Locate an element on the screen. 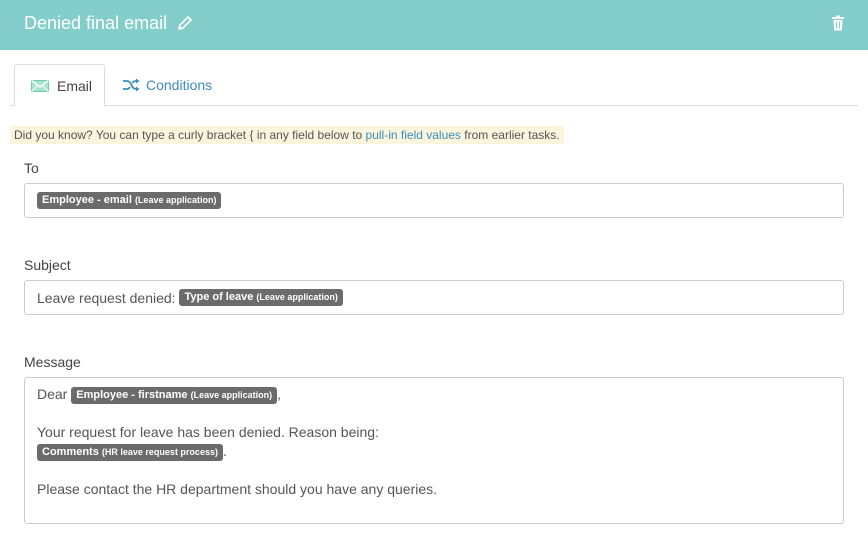 The image size is (868, 553). subject-label: Subject is located at coordinates (47, 265).